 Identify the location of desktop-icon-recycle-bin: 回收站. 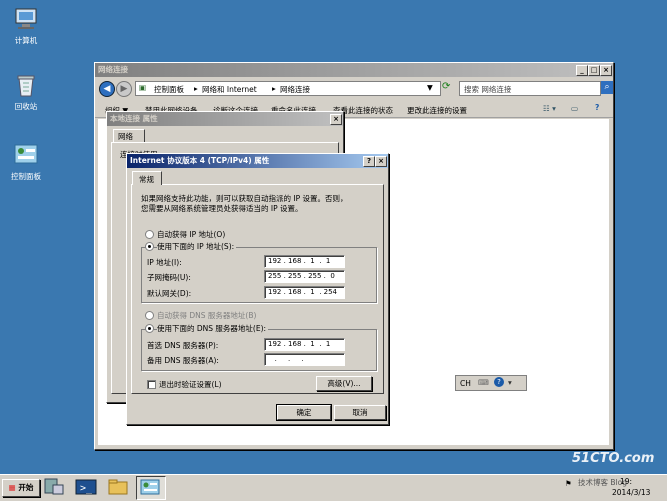
(26, 92).